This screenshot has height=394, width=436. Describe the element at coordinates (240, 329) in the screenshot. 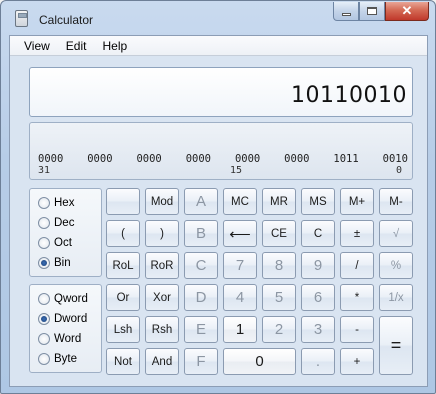

I see `digit-1-button: 1` at that location.